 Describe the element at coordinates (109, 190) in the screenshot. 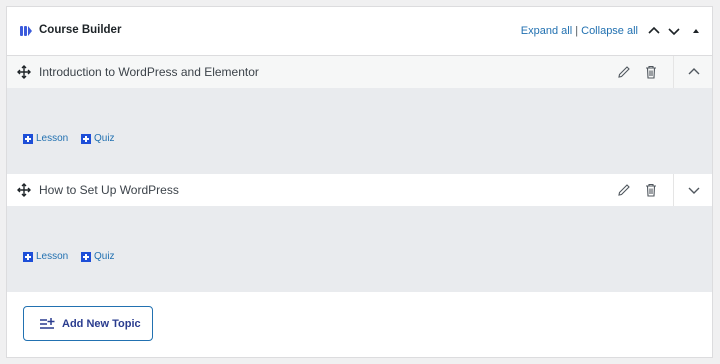

I see `topic-title: How to Set Up WordPress` at that location.